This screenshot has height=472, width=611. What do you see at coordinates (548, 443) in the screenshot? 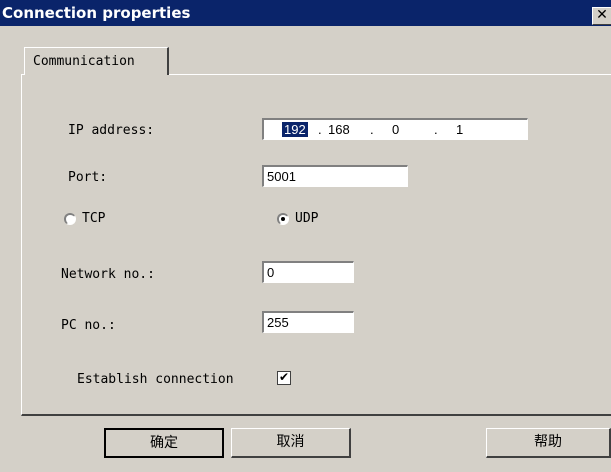
I see `help-button: 帮助` at bounding box center [548, 443].